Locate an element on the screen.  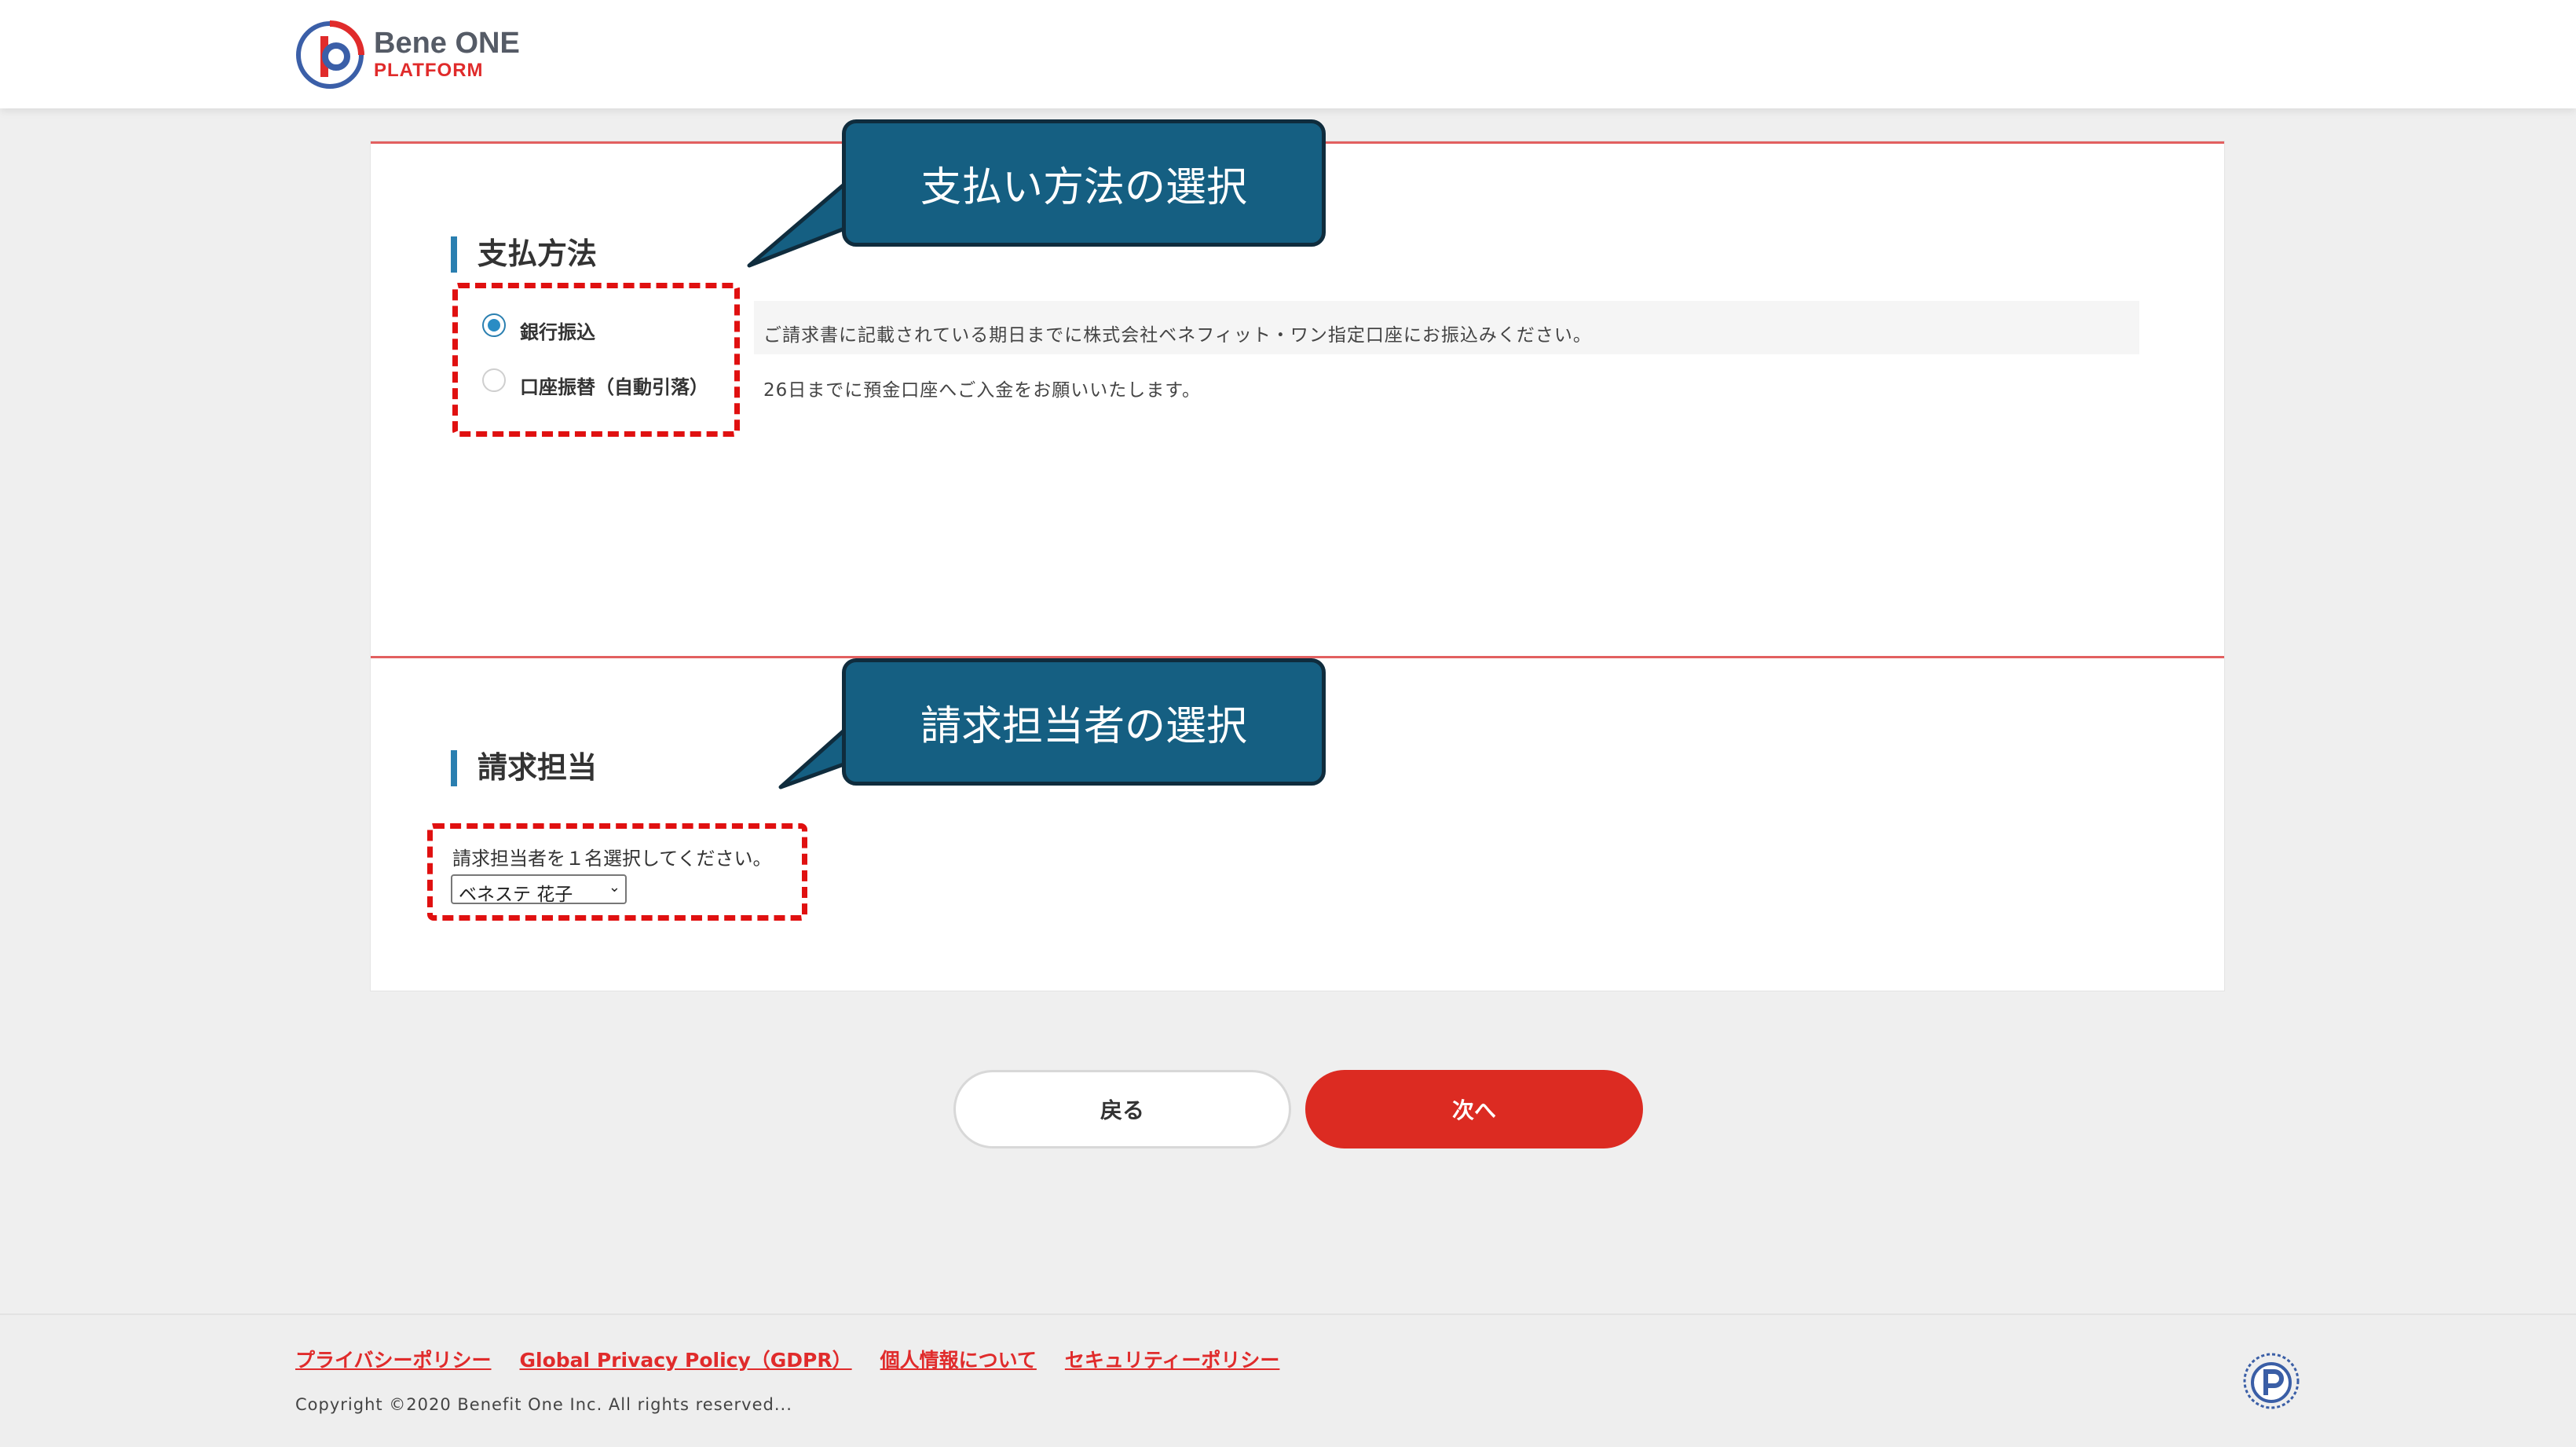
direct-debit-description: 26日までに預金口座へご入金をお願いいたします。 is located at coordinates (982, 390).